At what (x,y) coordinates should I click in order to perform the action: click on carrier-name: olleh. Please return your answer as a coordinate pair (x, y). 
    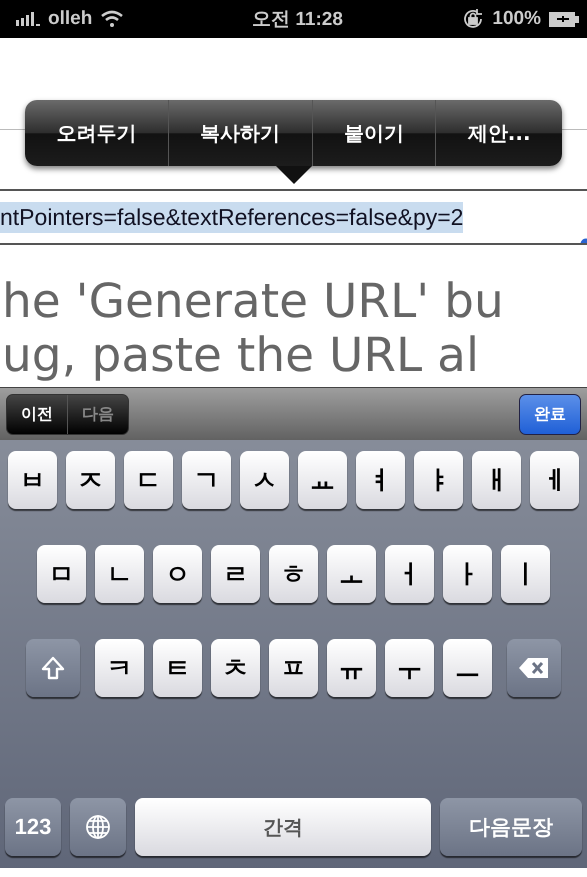
    Looking at the image, I should click on (70, 19).